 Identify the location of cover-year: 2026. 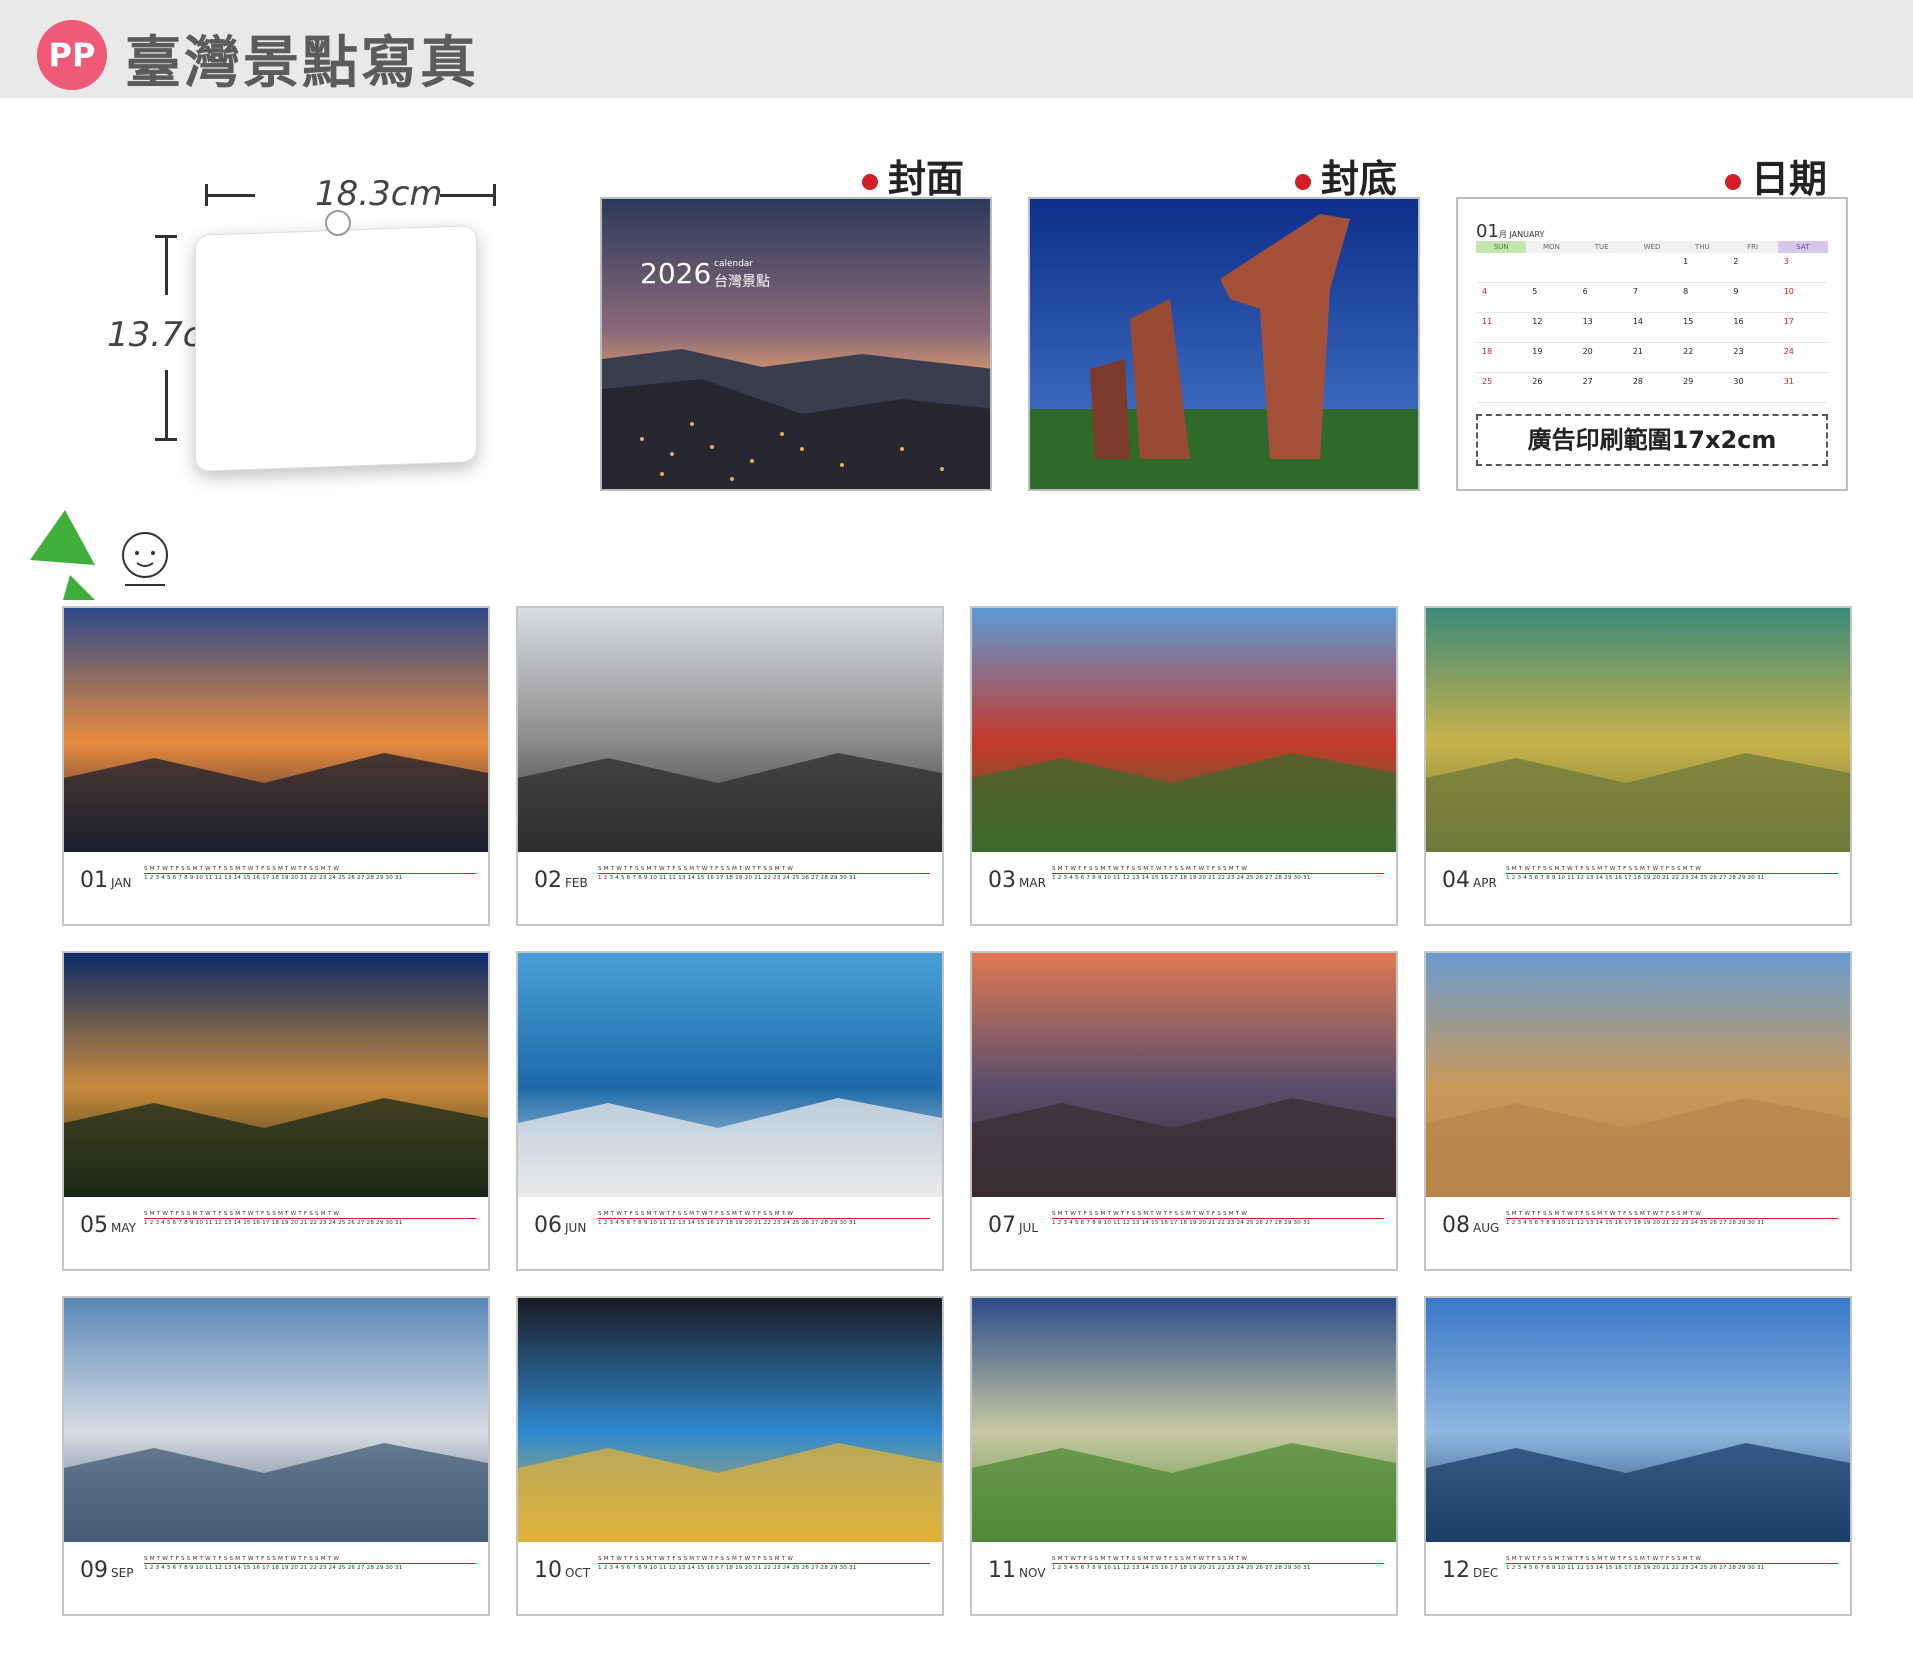
(676, 273).